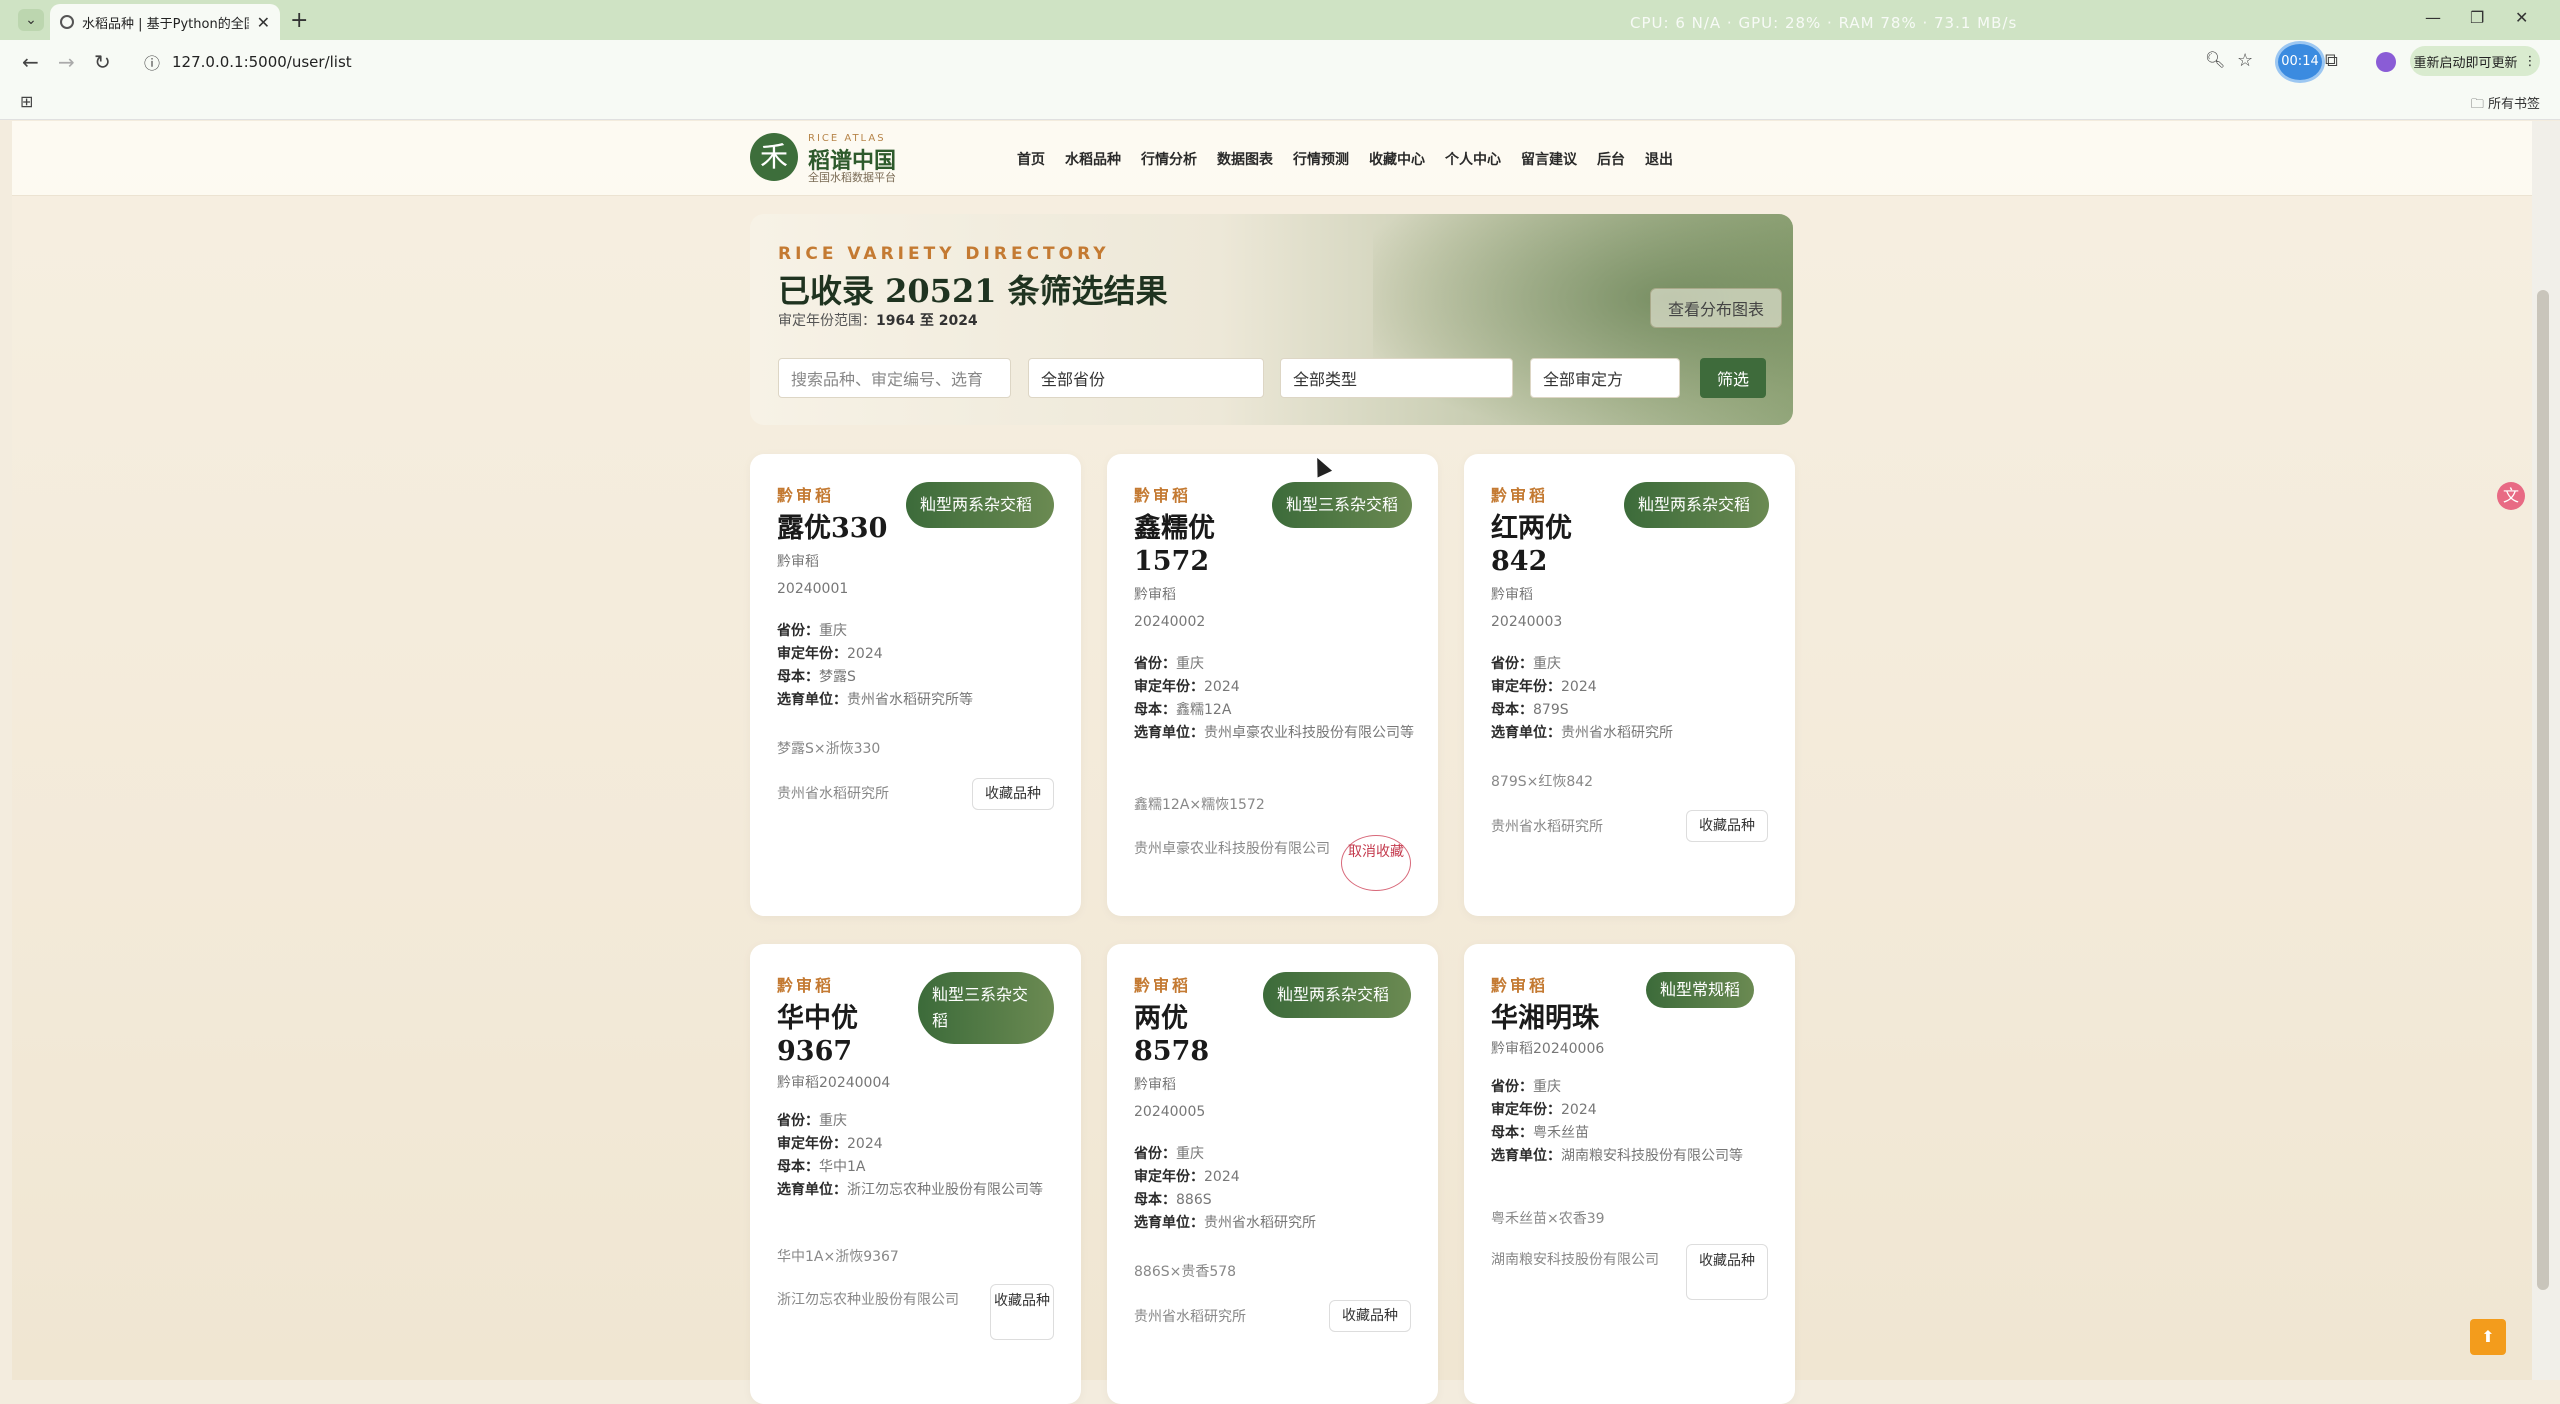  I want to click on reload-icon: ↻, so click(102, 62).